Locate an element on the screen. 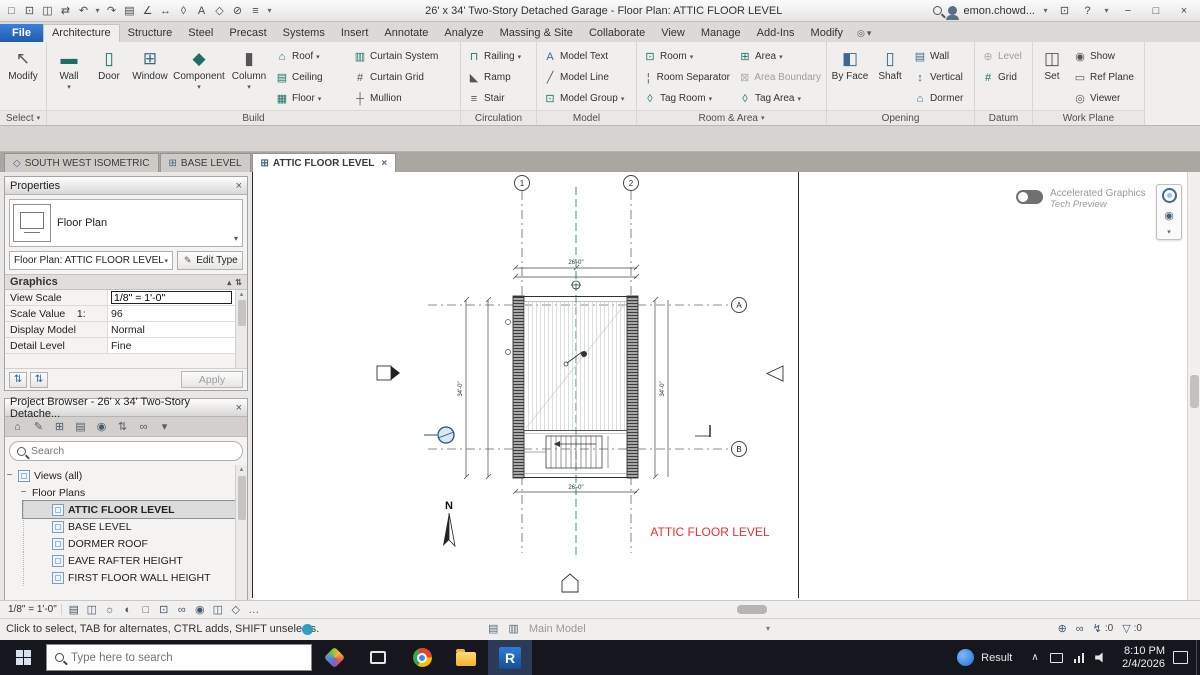 The height and width of the screenshot is (675, 1200). view-tab-base-level: ⊞ BASE LEVEL is located at coordinates (205, 162).